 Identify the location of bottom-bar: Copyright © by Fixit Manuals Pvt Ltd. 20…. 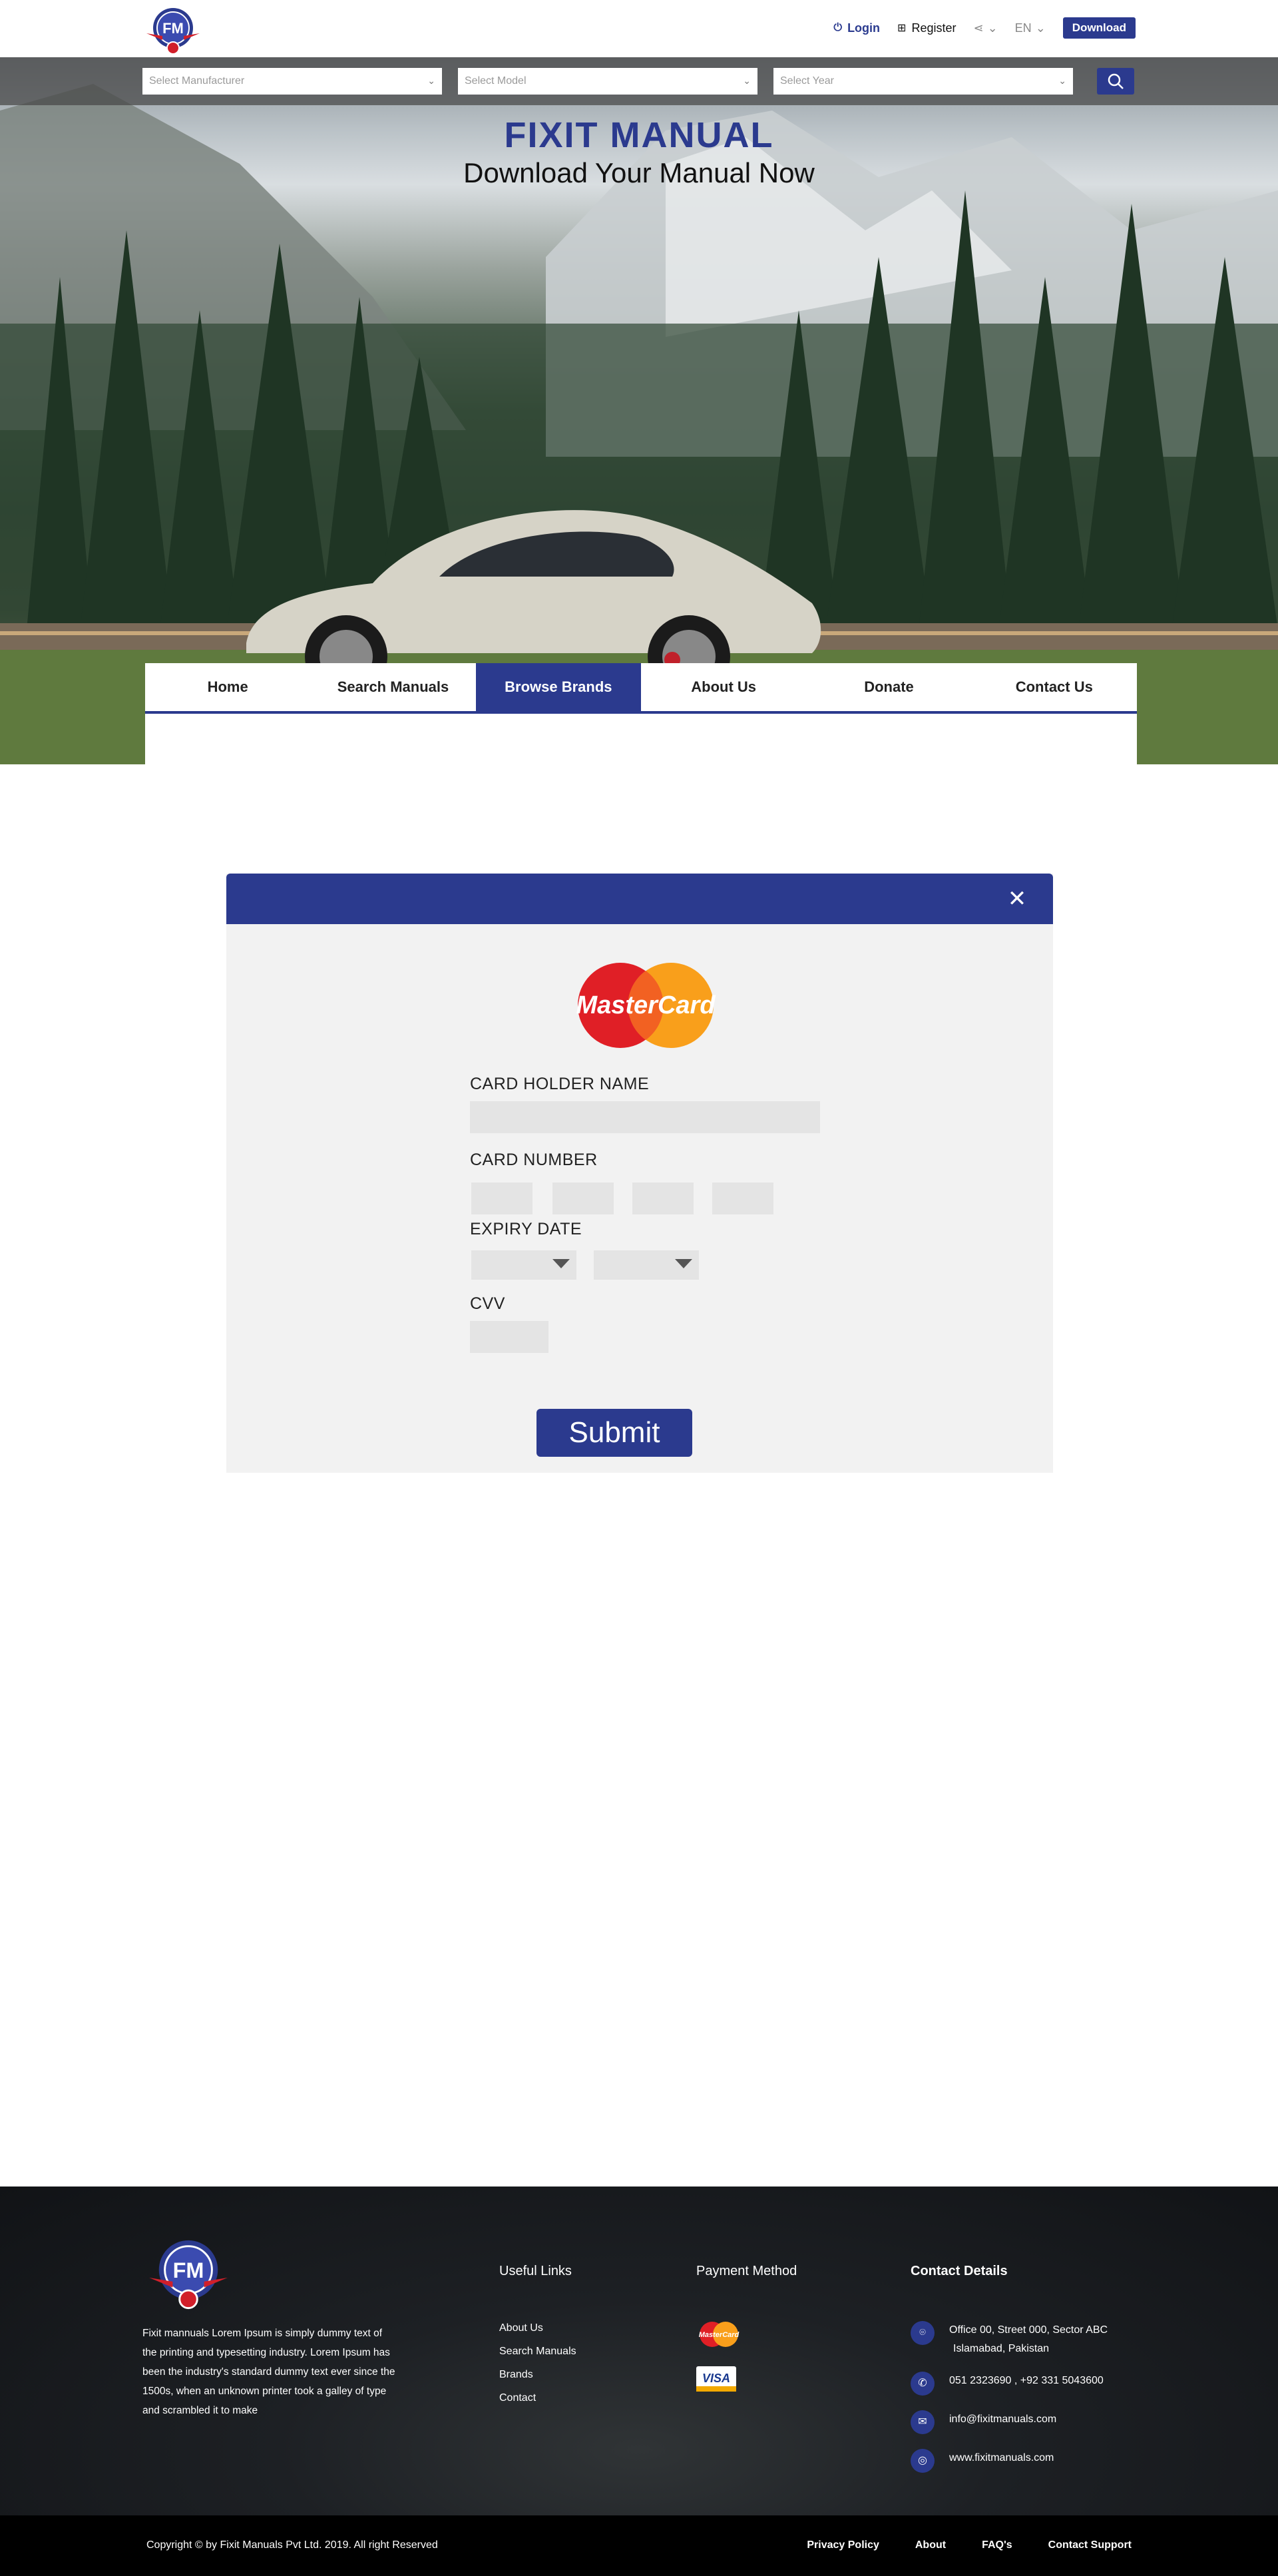
(639, 2545).